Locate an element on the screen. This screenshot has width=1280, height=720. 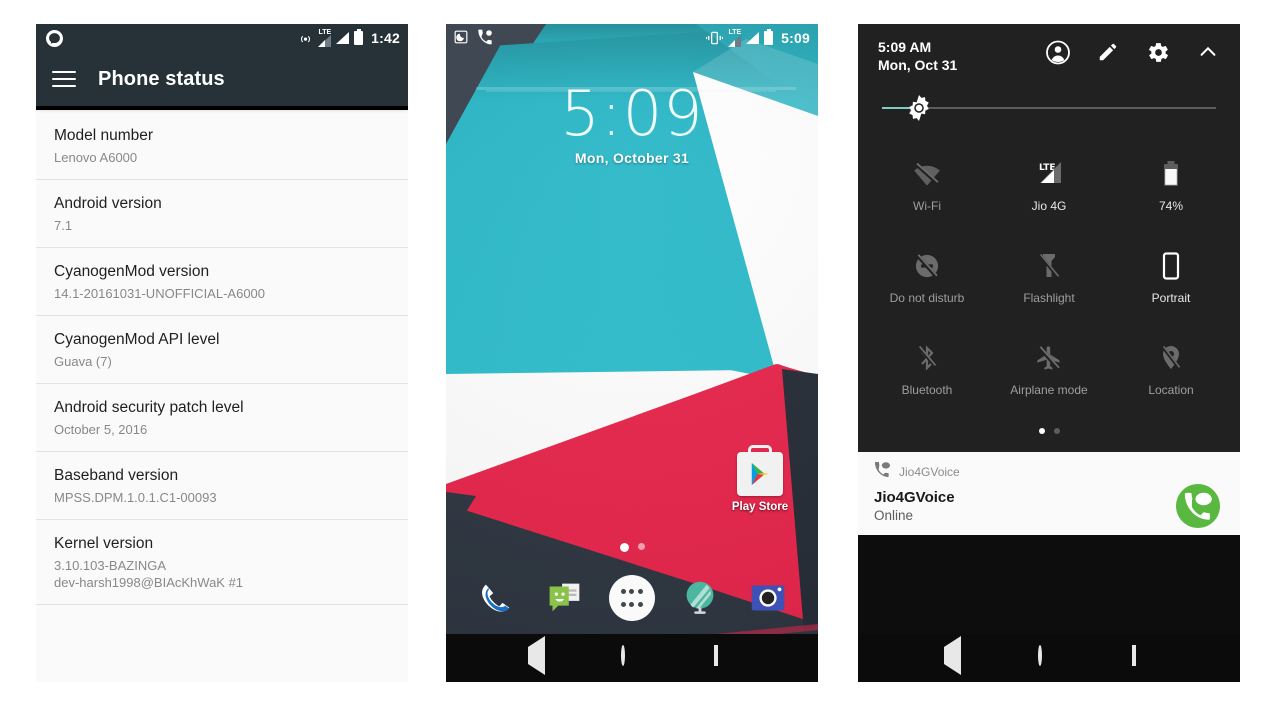
location-off-icon is located at coordinates (1171, 358).